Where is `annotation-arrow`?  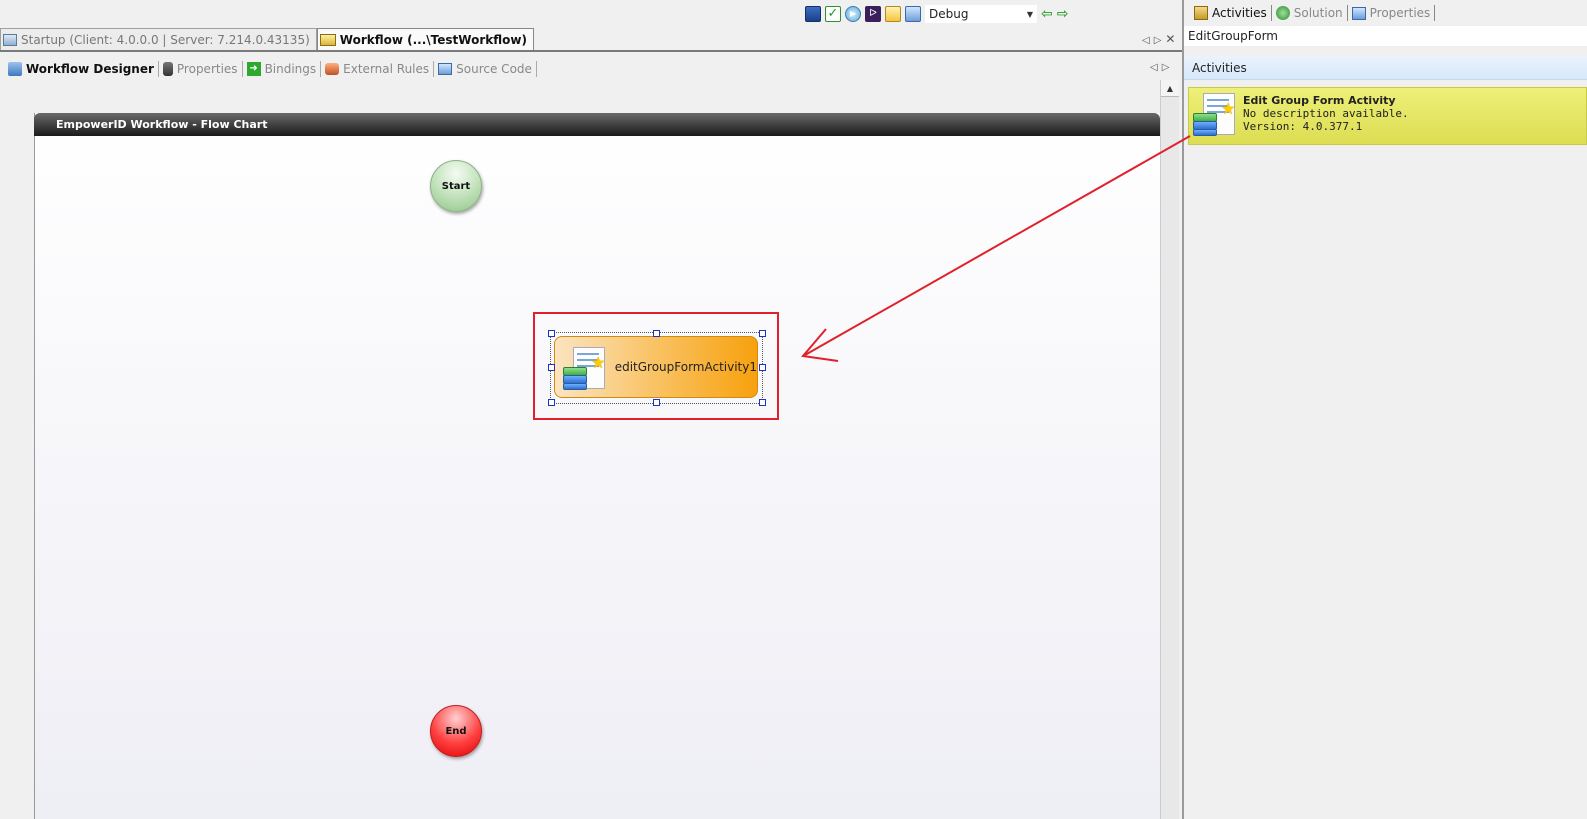 annotation-arrow is located at coordinates (996, 248).